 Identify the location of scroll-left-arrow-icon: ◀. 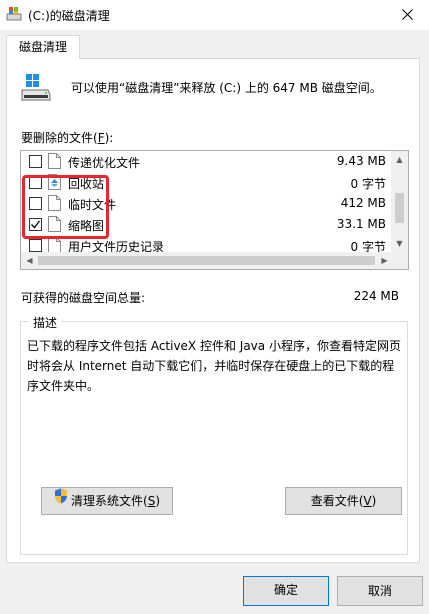
(29, 260).